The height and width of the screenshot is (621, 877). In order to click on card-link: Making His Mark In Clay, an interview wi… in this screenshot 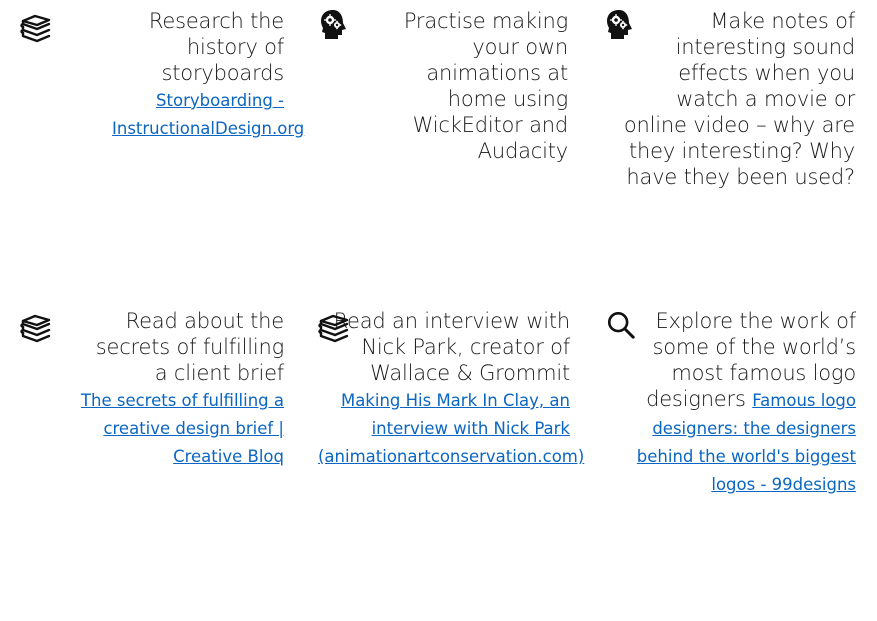, I will do `click(451, 428)`.